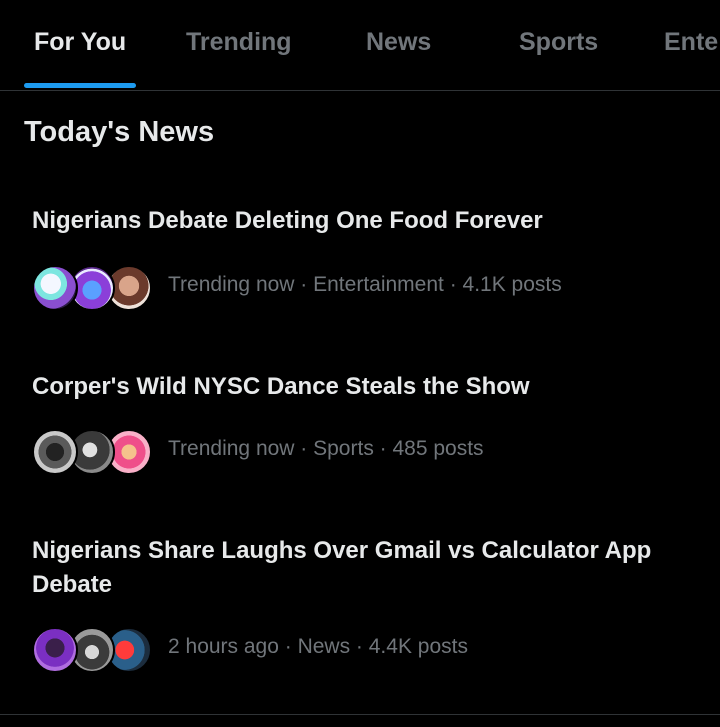  Describe the element at coordinates (281, 386) in the screenshot. I see `story-headline: Corper's Wild NYSC Dance Steals the Show` at that location.